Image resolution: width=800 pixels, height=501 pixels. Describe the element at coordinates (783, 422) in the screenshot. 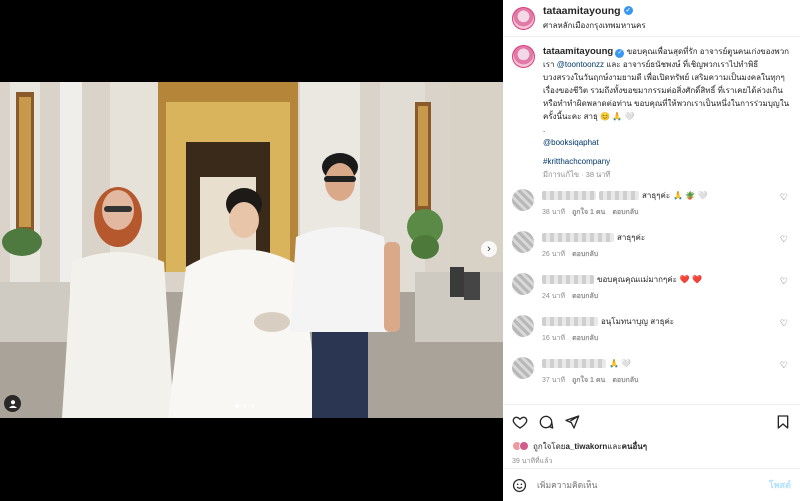

I see `bookmark-icon` at that location.